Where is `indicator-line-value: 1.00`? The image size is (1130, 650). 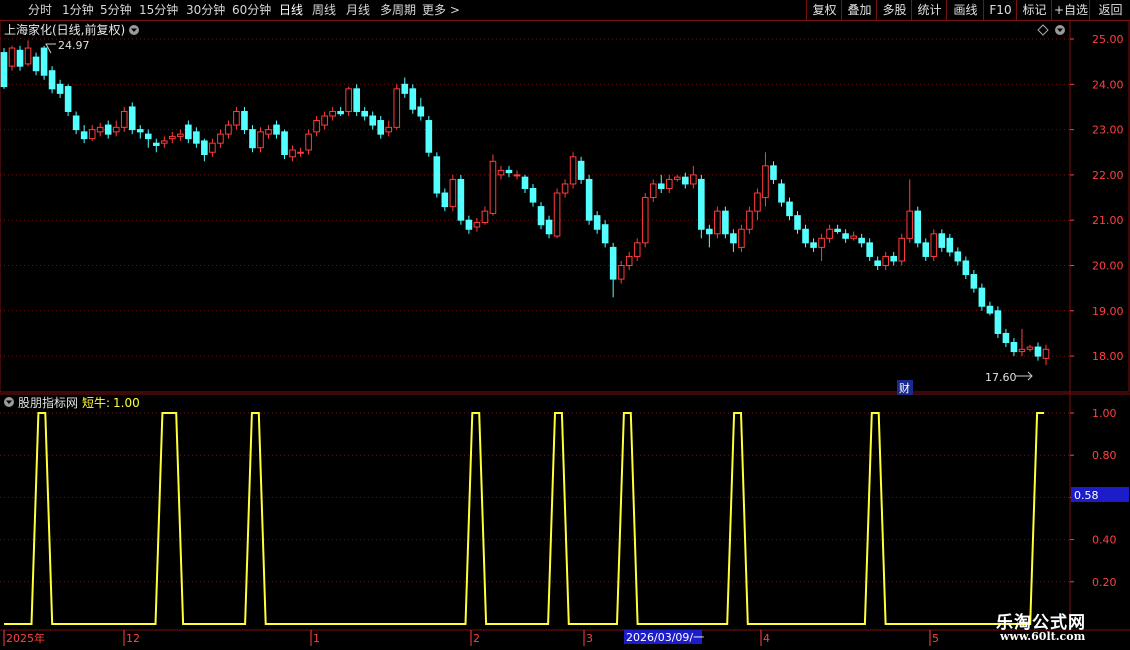 indicator-line-value: 1.00 is located at coordinates (126, 403).